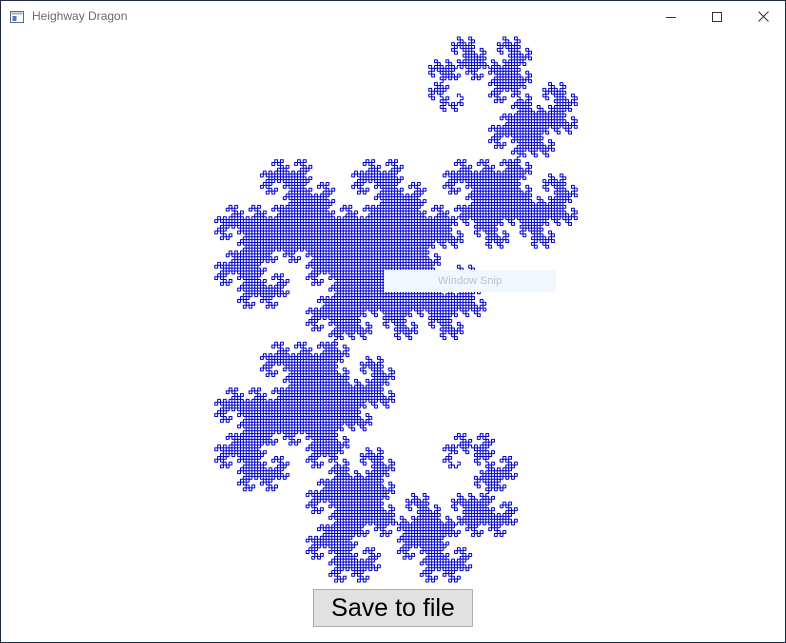 Image resolution: width=786 pixels, height=643 pixels. What do you see at coordinates (393, 608) in the screenshot?
I see `save-to-file-button: Save to file` at bounding box center [393, 608].